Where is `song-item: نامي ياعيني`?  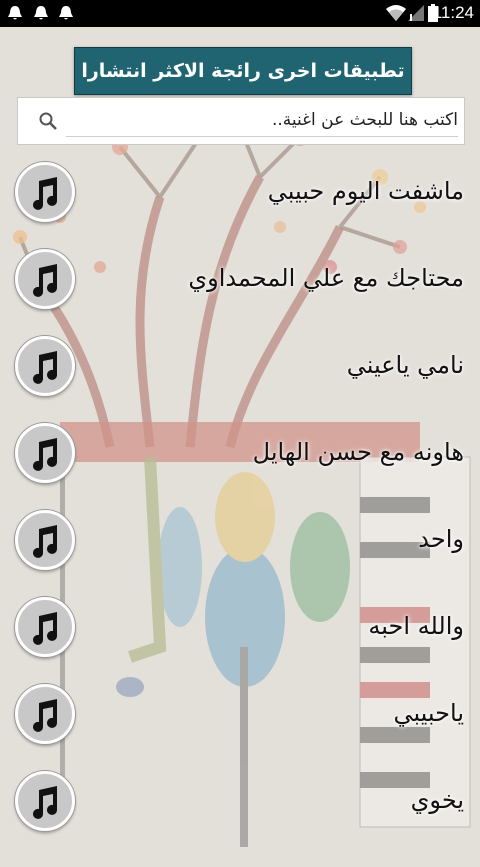
song-item: نامي ياعيني is located at coordinates (240, 364).